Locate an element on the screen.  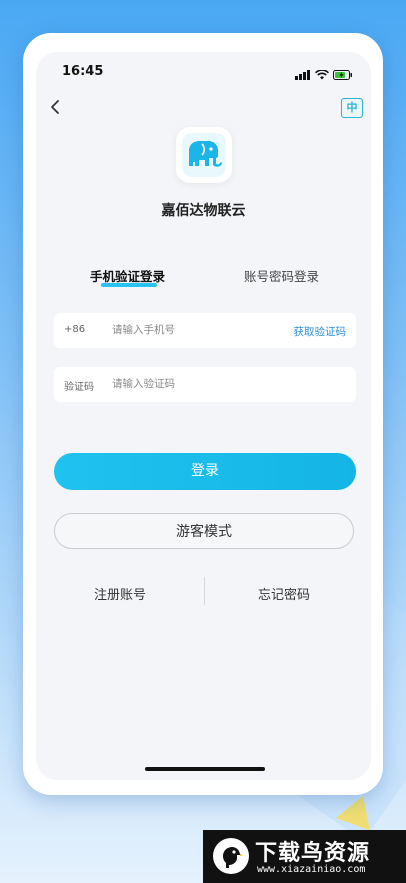
language-toggle-button: 中 is located at coordinates (352, 108).